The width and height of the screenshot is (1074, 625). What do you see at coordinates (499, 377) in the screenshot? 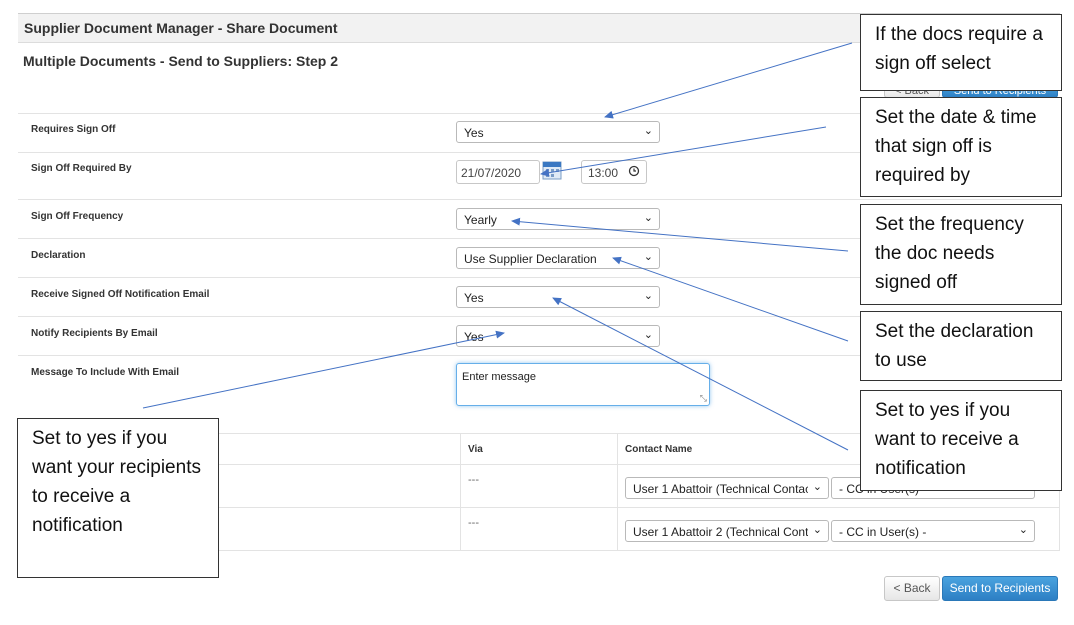
I see `message-value: Enter message` at bounding box center [499, 377].